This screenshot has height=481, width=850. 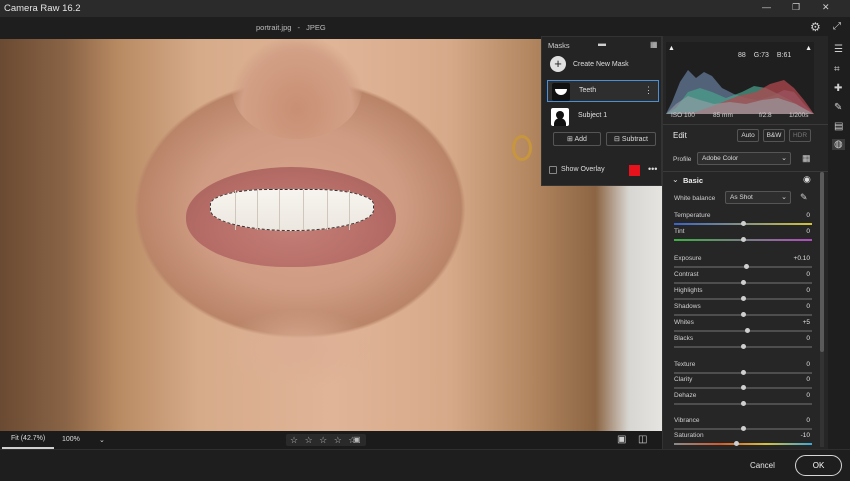 What do you see at coordinates (654, 44) in the screenshot?
I see `grid-view-icon: ▦` at bounding box center [654, 44].